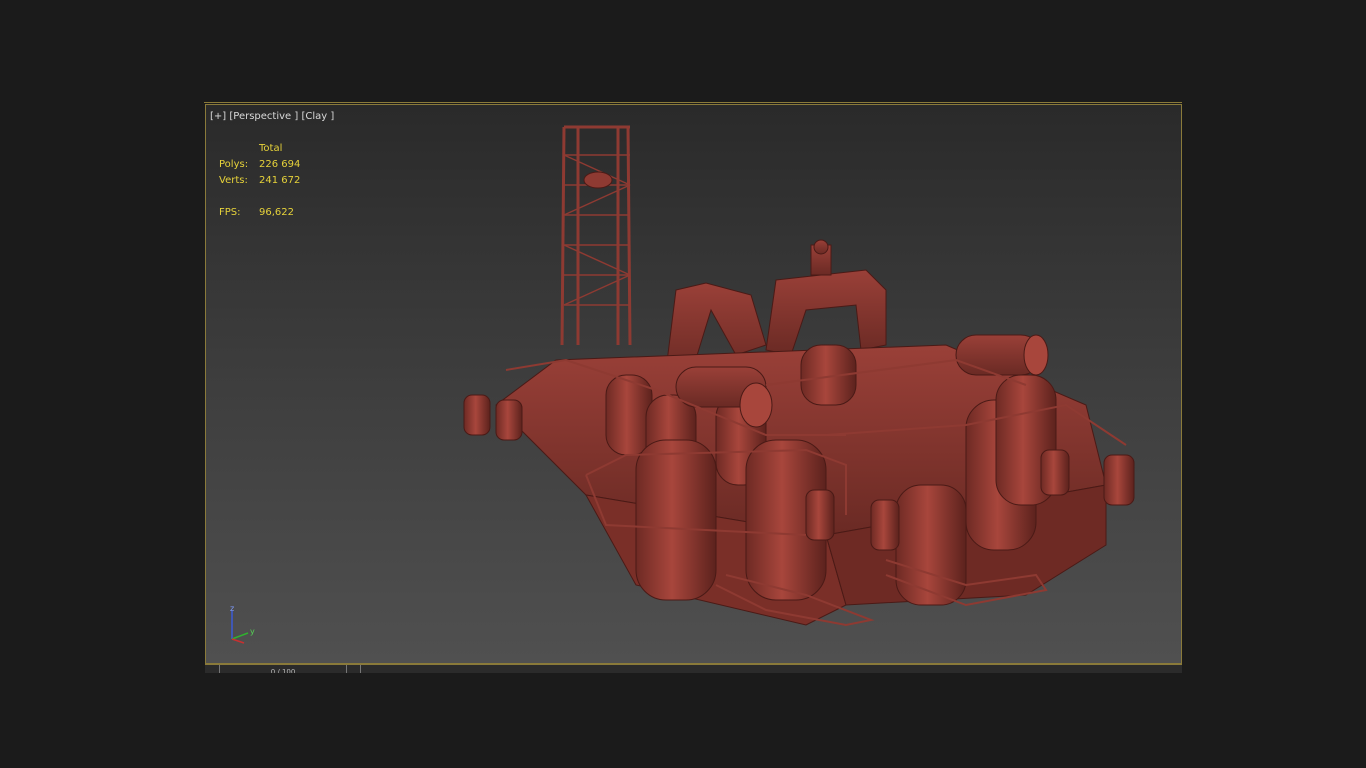 The width and height of the screenshot is (1366, 768). Describe the element at coordinates (693, 102) in the screenshot. I see `viewport-top-border` at that location.